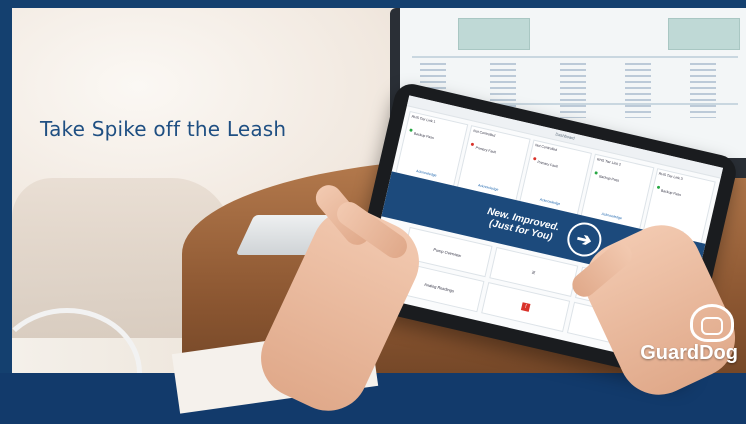 This screenshot has width=746, height=424. What do you see at coordinates (689, 334) in the screenshot?
I see `guarddog-logo: GuardDog` at bounding box center [689, 334].